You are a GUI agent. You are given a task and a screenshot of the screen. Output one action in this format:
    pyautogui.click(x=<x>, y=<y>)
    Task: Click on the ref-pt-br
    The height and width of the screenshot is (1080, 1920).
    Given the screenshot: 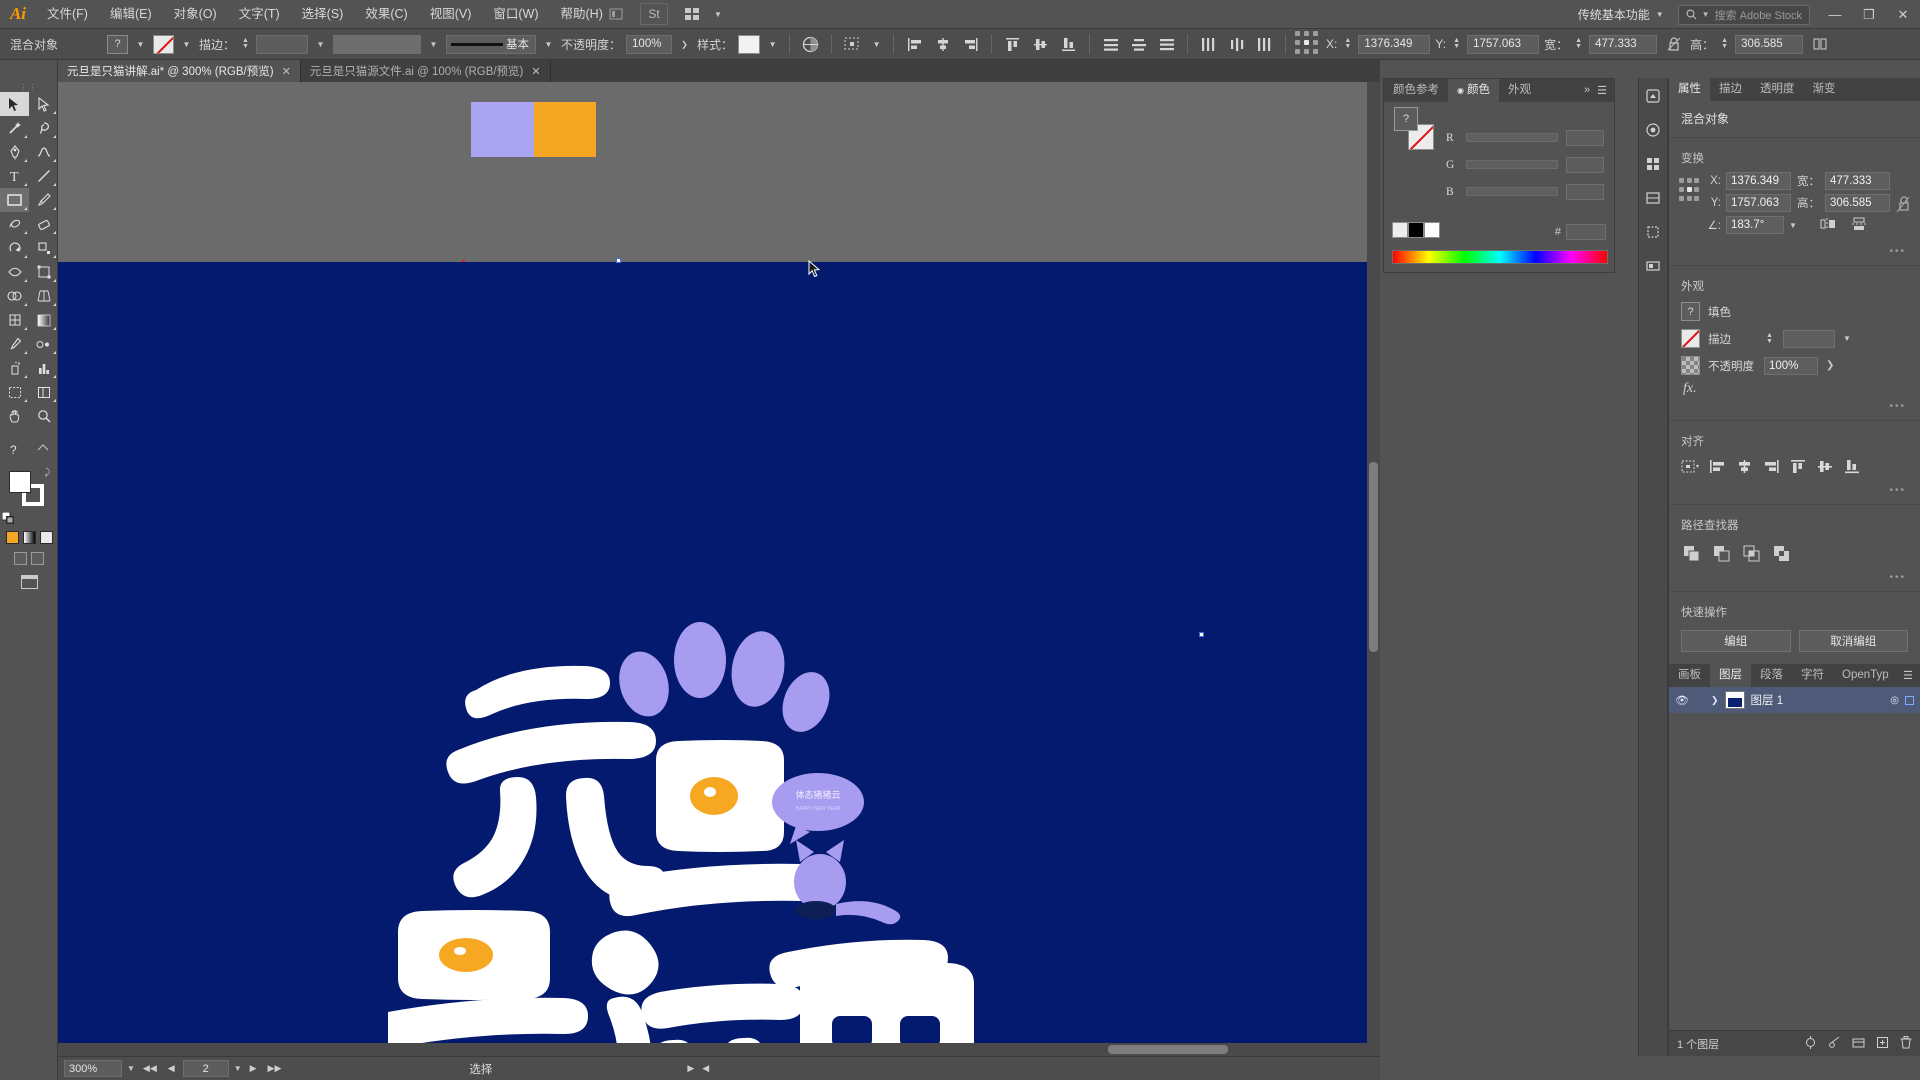 What is the action you would take?
    pyautogui.click(x=1316, y=51)
    